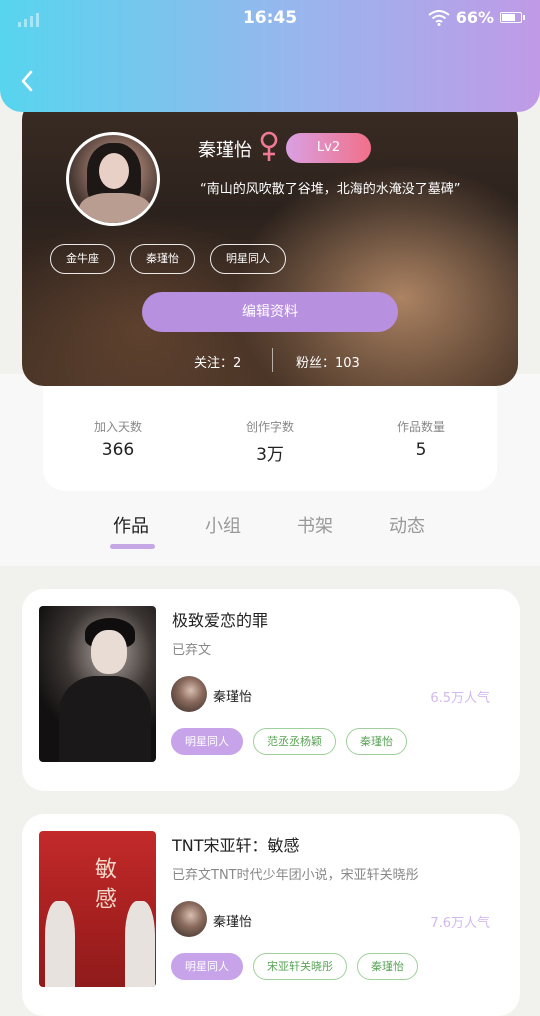 This screenshot has width=540, height=1016. Describe the element at coordinates (315, 525) in the screenshot. I see `tab-bookshelf: 书架` at that location.